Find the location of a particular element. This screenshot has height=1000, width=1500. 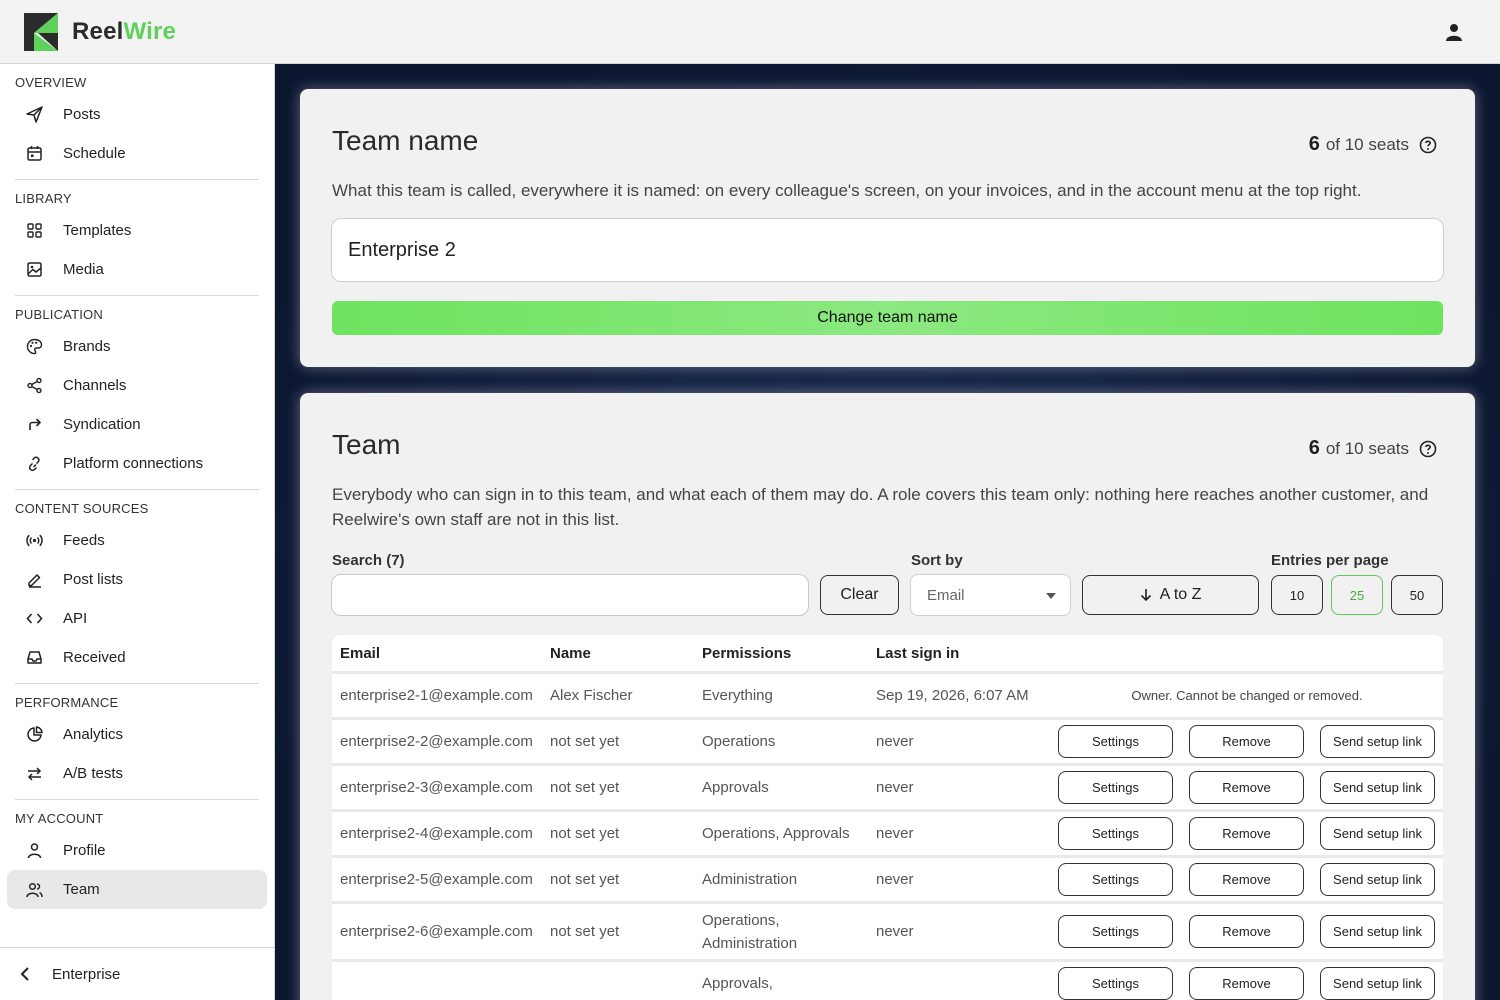

seats-text: of 10 seats is located at coordinates (1367, 144).